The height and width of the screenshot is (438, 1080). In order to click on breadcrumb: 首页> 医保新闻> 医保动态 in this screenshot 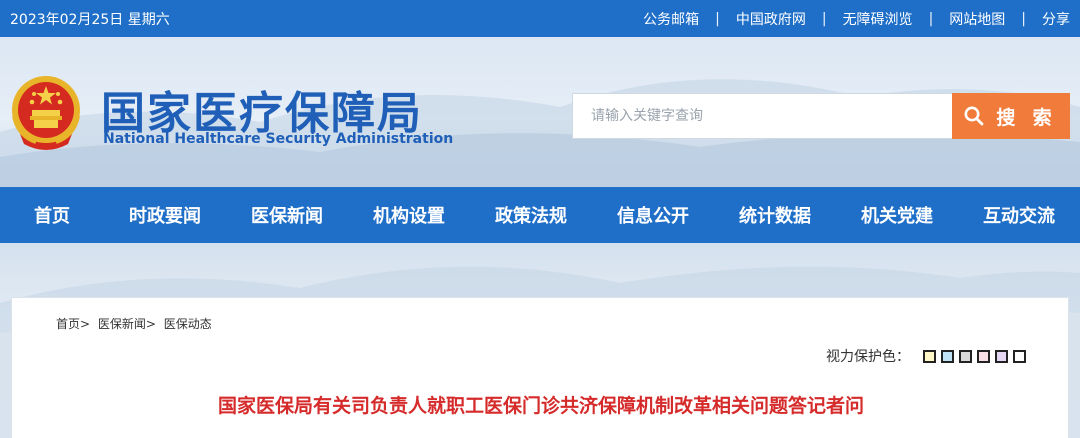, I will do `click(136, 323)`.